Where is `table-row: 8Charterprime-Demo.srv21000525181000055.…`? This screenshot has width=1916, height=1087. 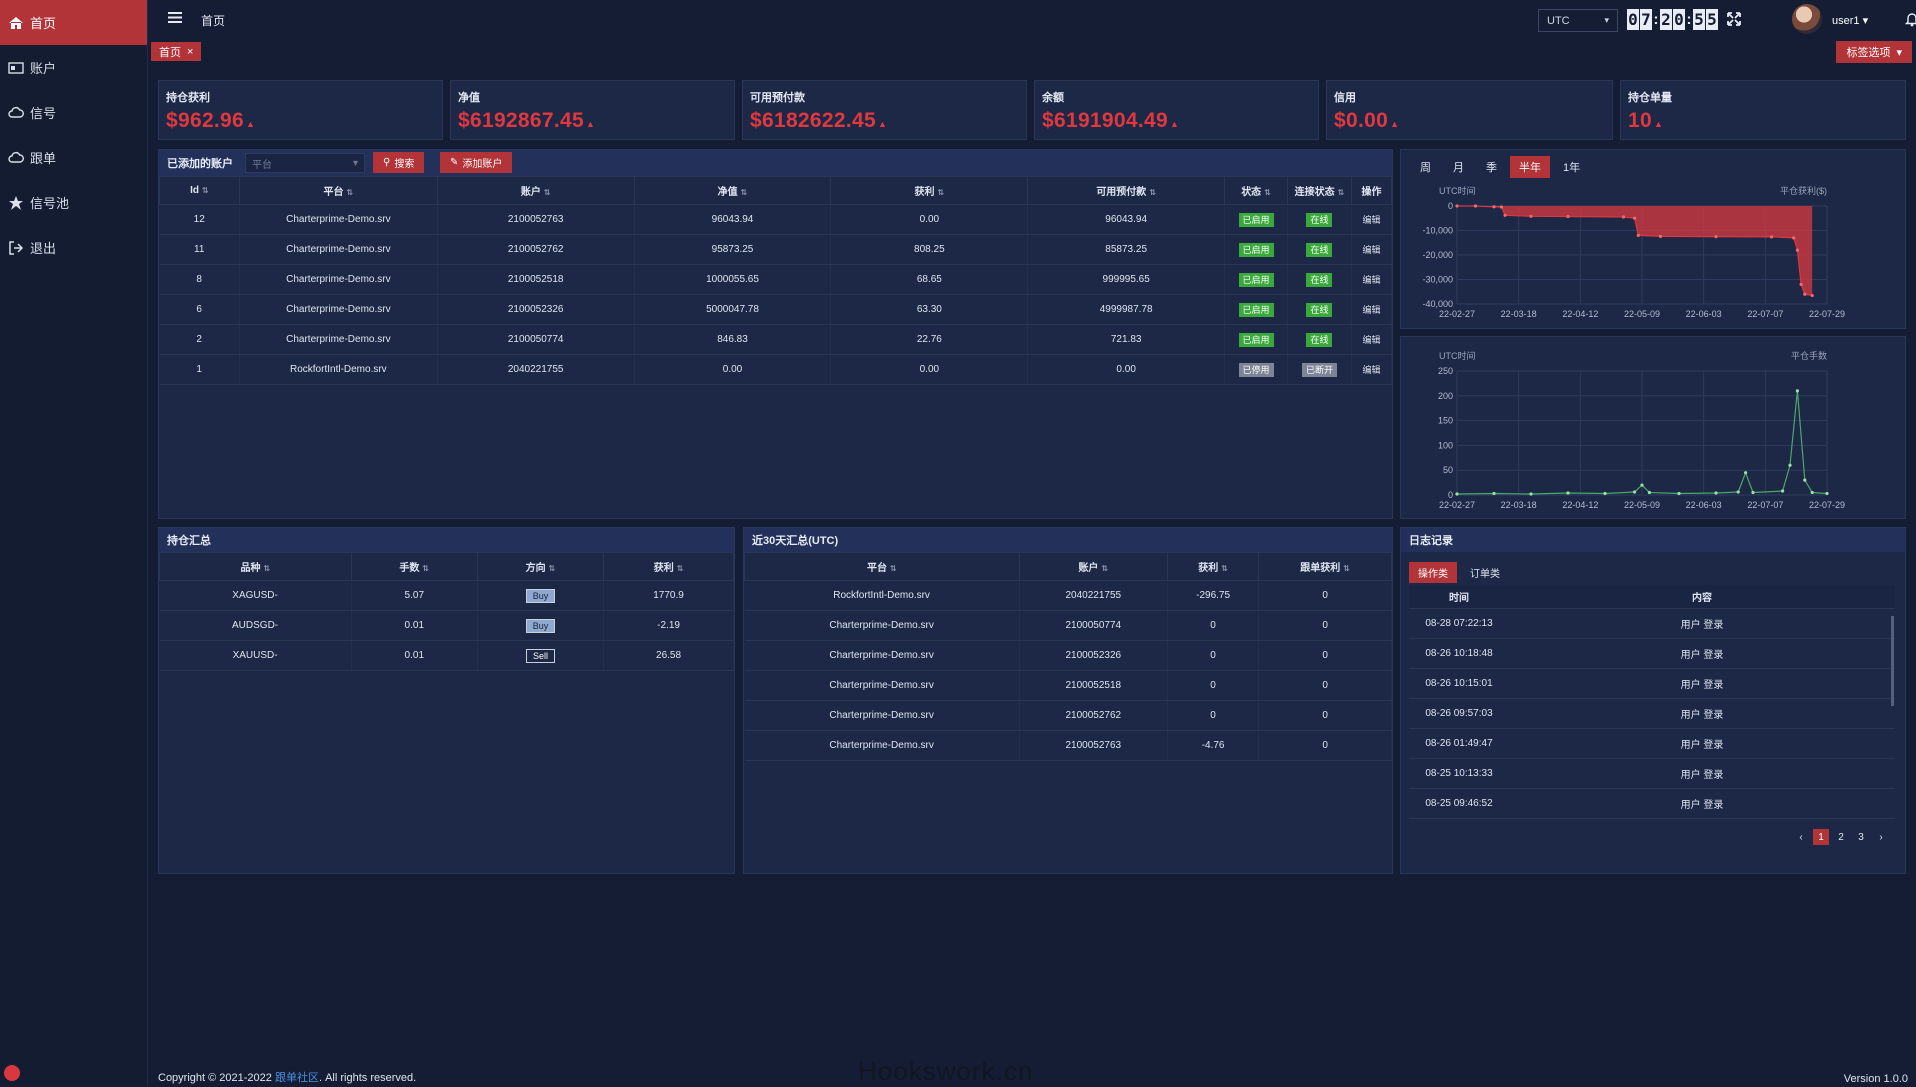
table-row: 8Charterprime-Demo.srv21000525181000055.… is located at coordinates (776, 280).